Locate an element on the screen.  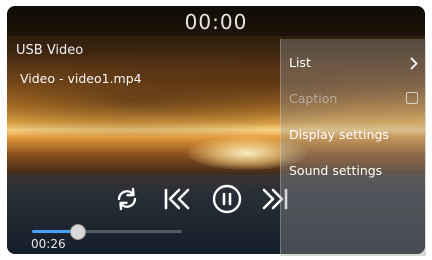
pause-icon is located at coordinates (227, 201).